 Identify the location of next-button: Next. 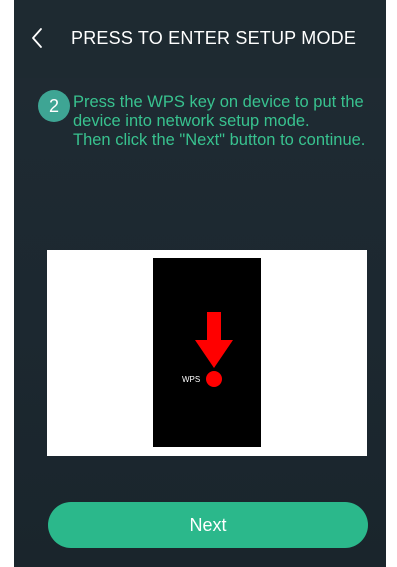
(208, 525).